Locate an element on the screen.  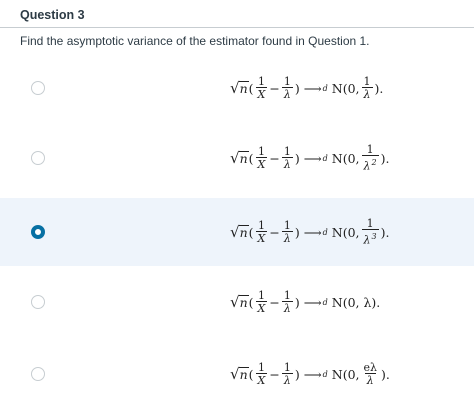
distribution: N(0, λ). is located at coordinates (356, 302).